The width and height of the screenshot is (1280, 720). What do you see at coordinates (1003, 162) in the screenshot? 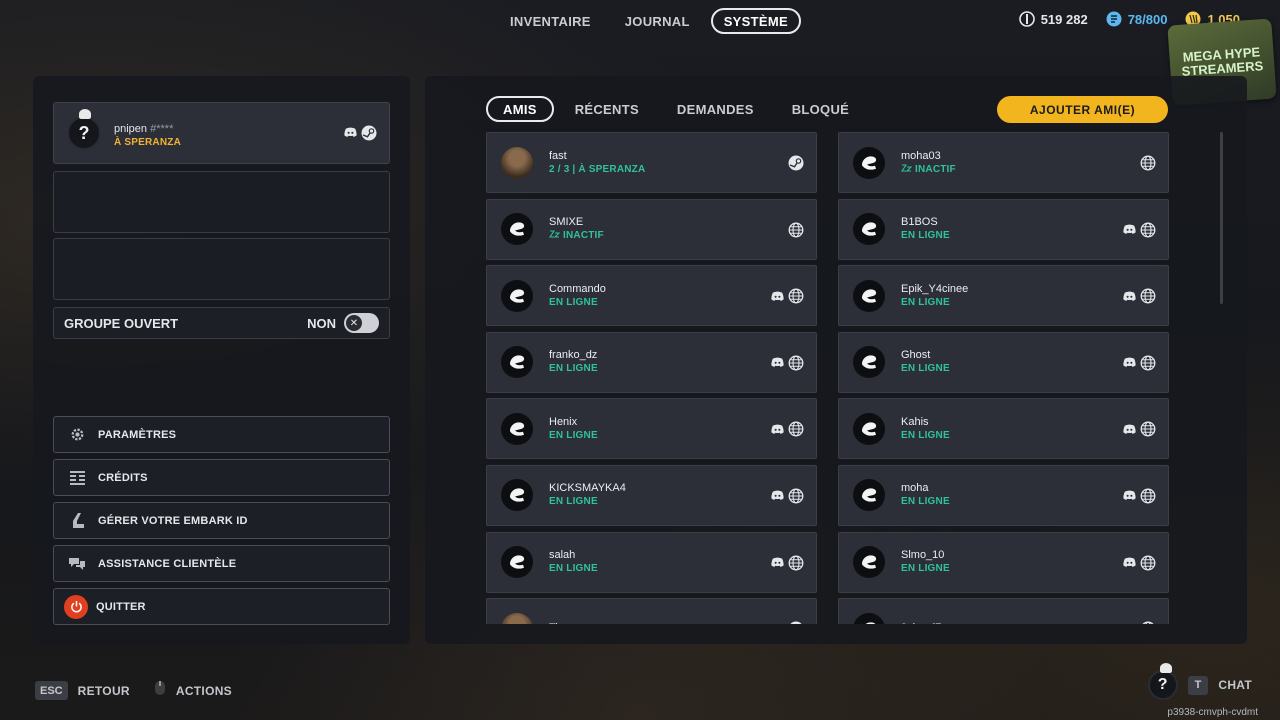
I see `friend-card: moha03 INACTIF` at bounding box center [1003, 162].